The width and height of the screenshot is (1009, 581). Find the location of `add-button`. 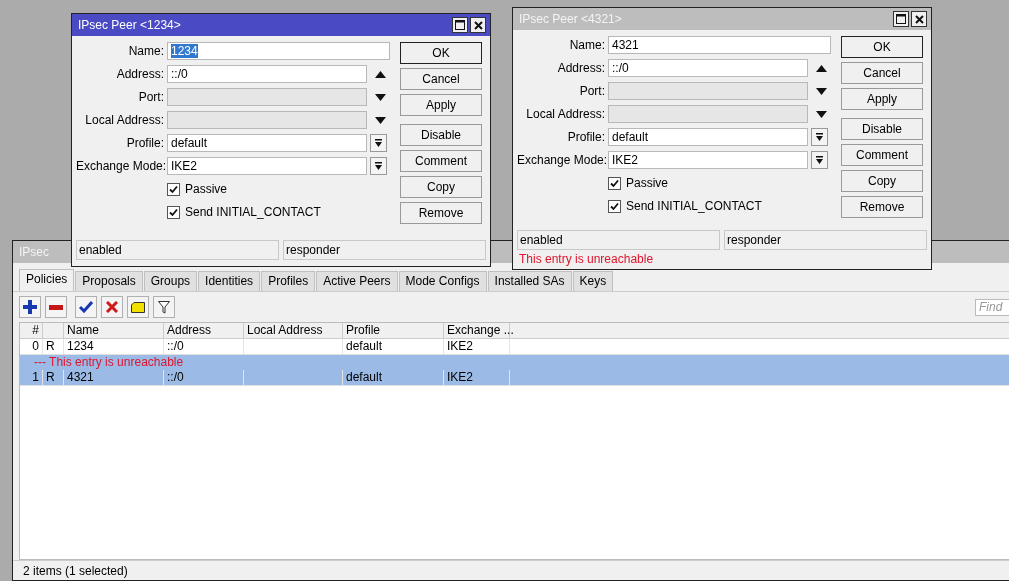

add-button is located at coordinates (30, 307).